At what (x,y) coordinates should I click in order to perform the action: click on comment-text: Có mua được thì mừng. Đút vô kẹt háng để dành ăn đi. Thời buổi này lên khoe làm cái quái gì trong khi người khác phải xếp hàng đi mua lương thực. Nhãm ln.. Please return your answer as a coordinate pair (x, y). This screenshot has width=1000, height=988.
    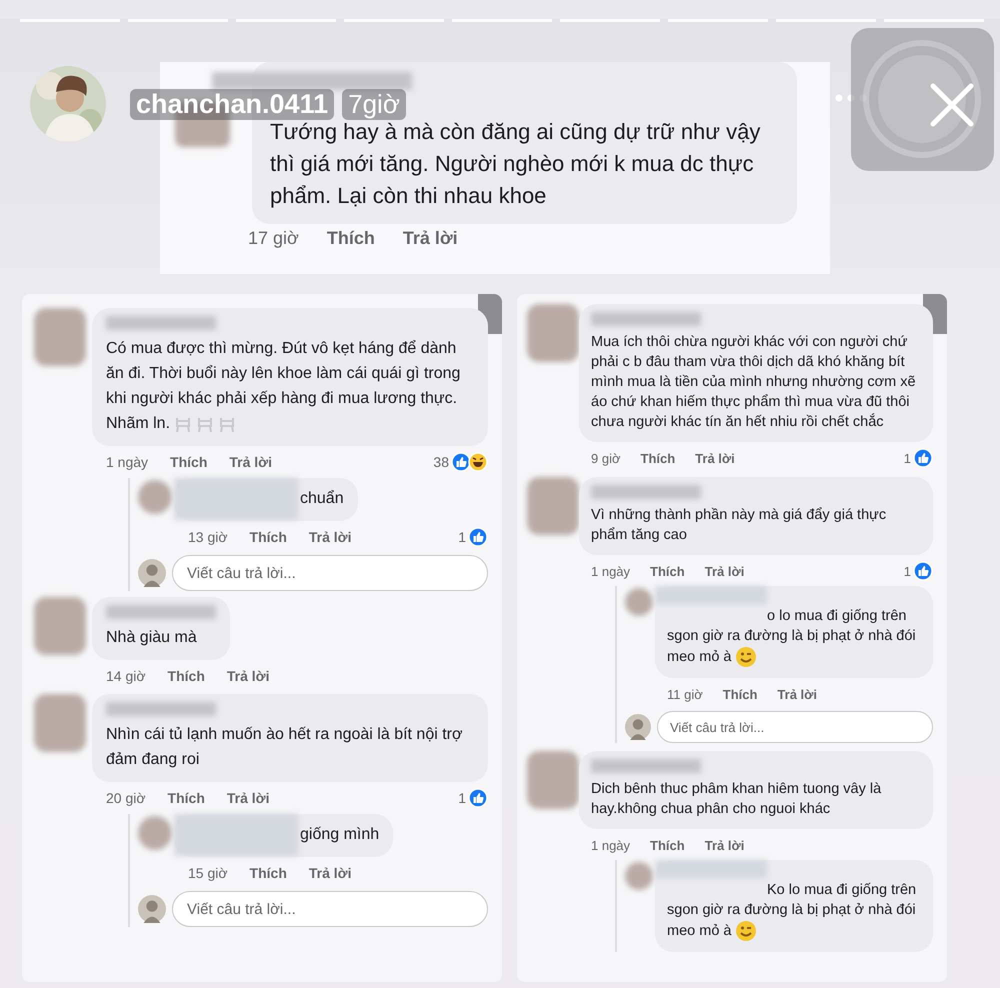
    Looking at the image, I should click on (283, 386).